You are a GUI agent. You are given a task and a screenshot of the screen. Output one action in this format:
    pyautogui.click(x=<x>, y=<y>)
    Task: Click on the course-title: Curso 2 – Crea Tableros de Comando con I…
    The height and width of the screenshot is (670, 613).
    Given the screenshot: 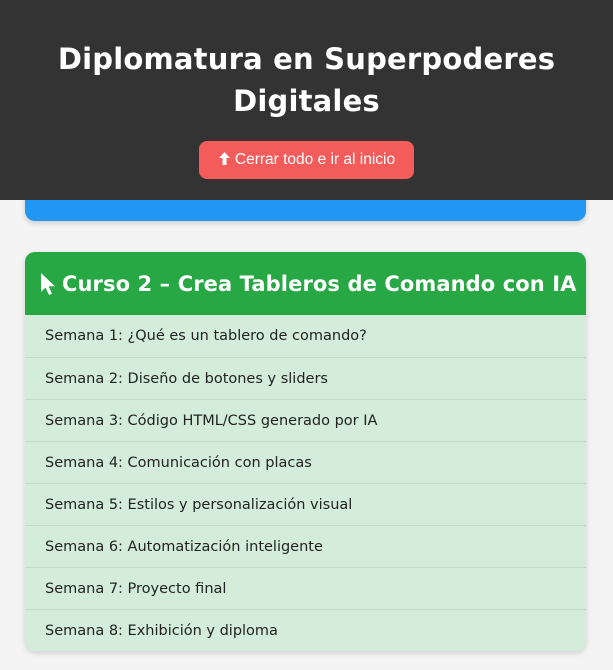 What is the action you would take?
    pyautogui.click(x=319, y=283)
    